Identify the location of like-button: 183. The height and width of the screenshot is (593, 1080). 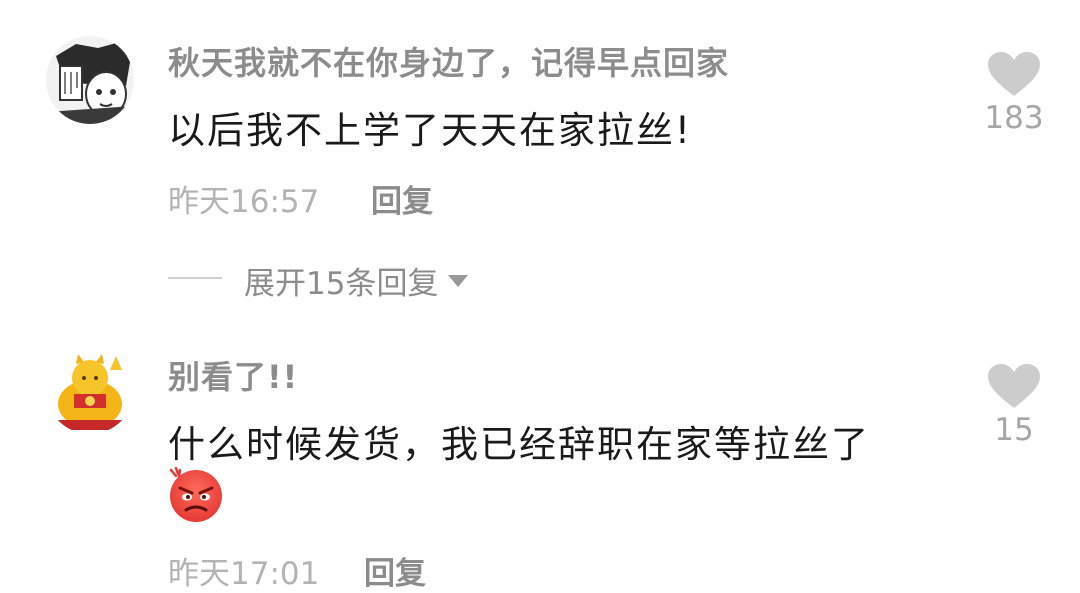
(1014, 94).